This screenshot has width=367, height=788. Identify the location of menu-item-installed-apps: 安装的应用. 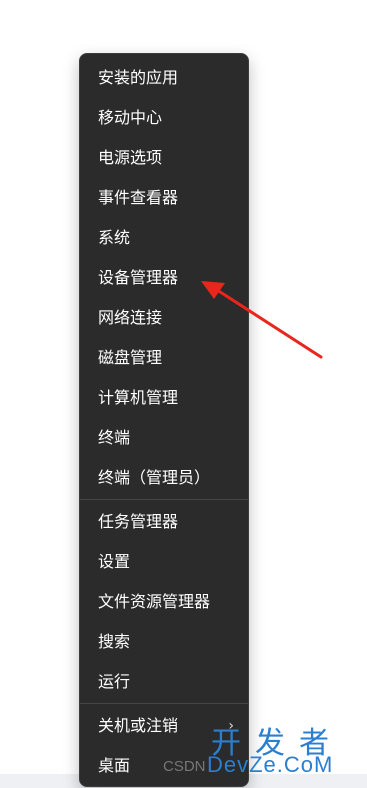
(164, 78).